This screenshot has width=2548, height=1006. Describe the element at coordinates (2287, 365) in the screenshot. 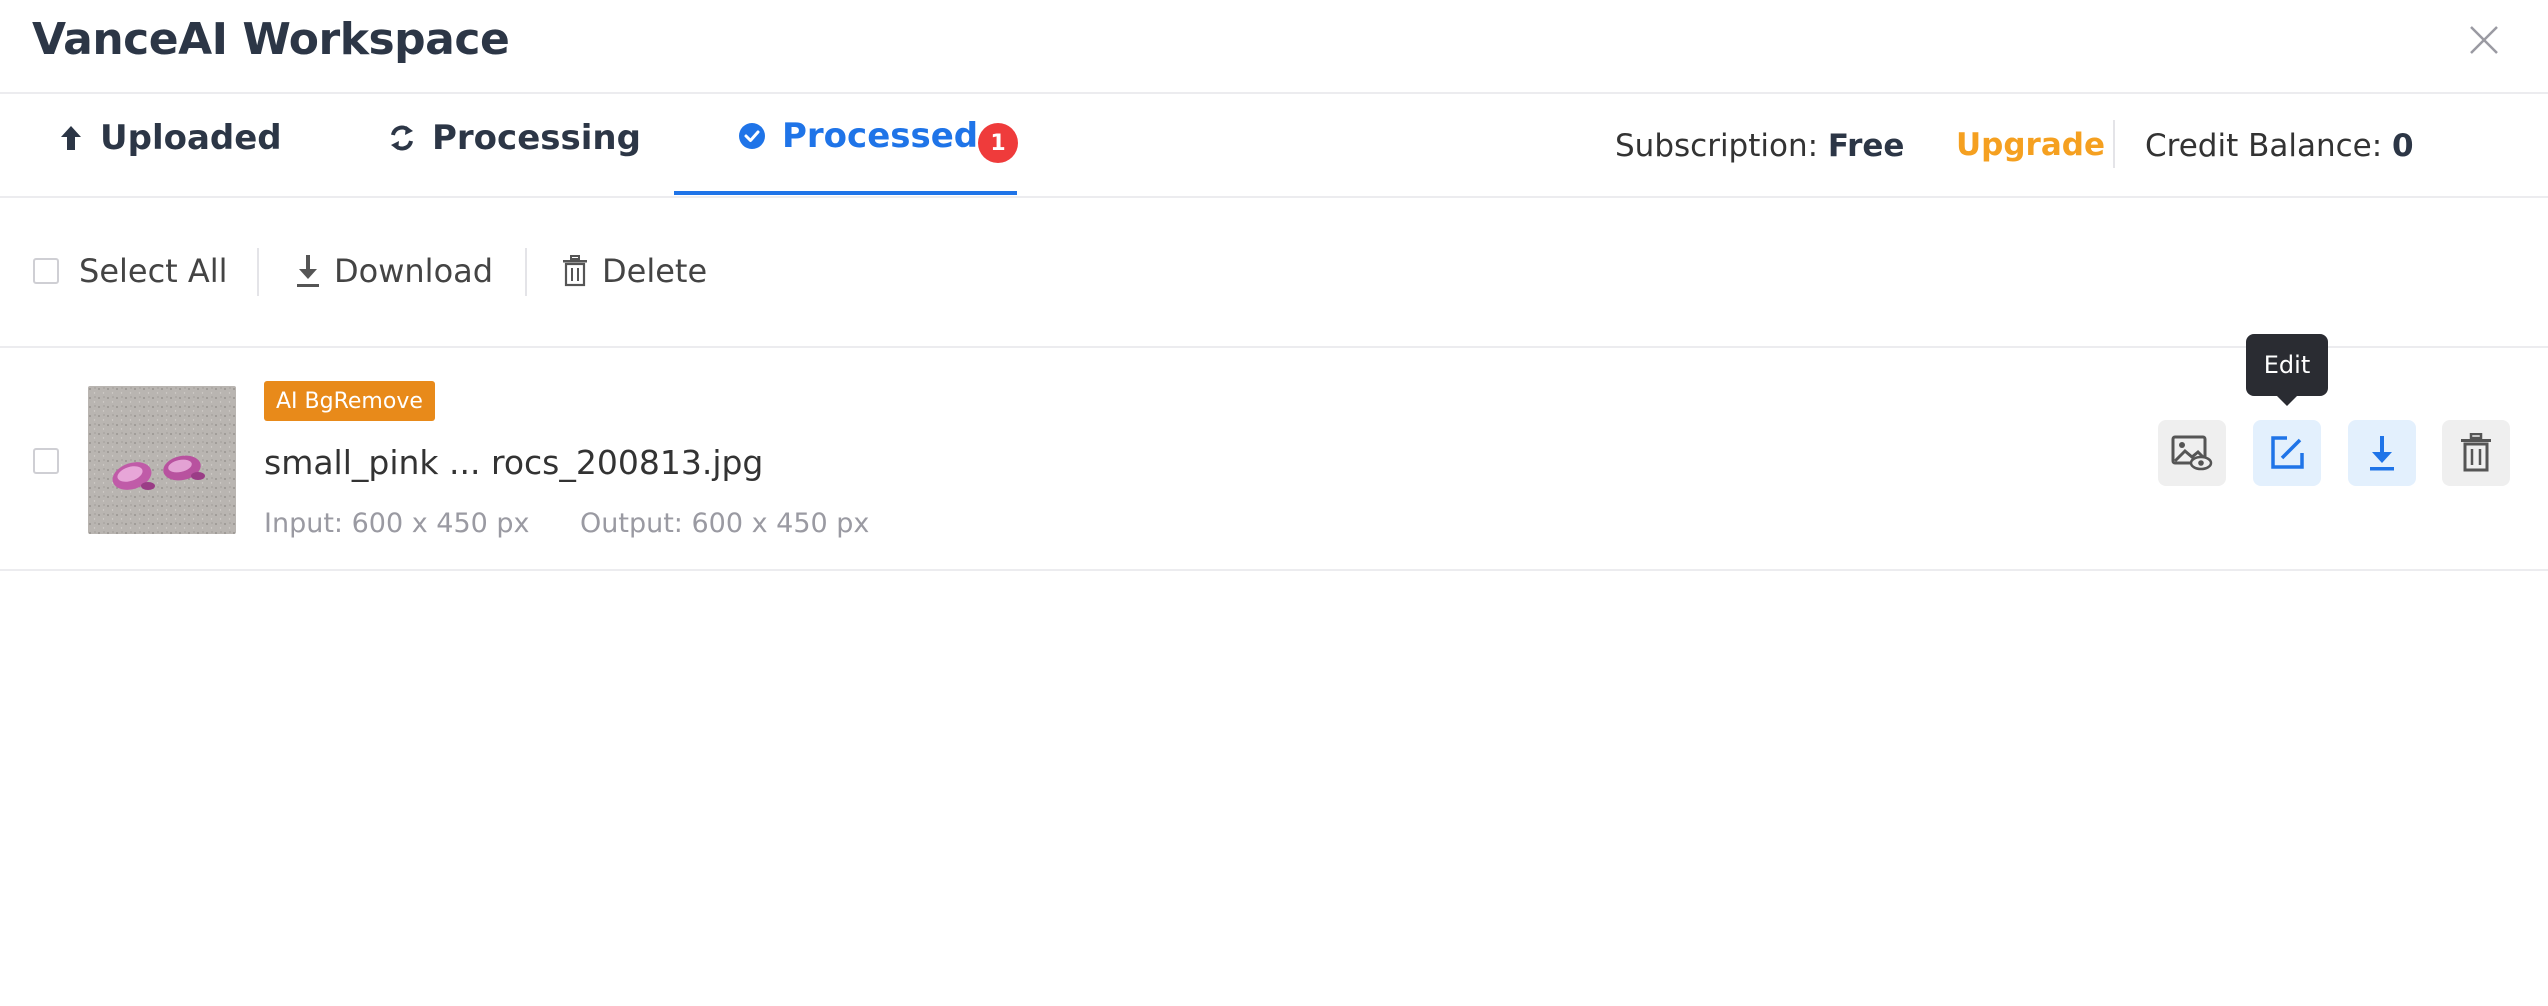

I see `edit-tooltip: Edit` at that location.